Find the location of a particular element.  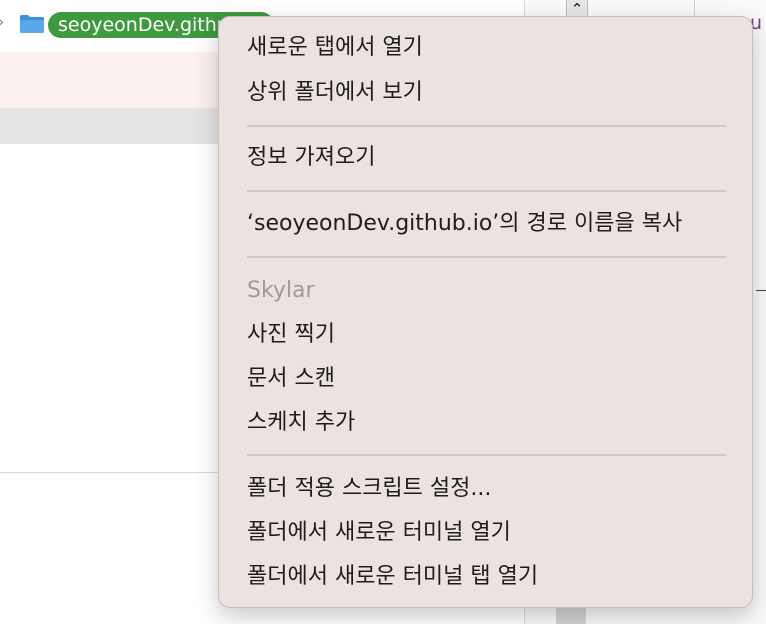

partial-dash is located at coordinates (761, 290).